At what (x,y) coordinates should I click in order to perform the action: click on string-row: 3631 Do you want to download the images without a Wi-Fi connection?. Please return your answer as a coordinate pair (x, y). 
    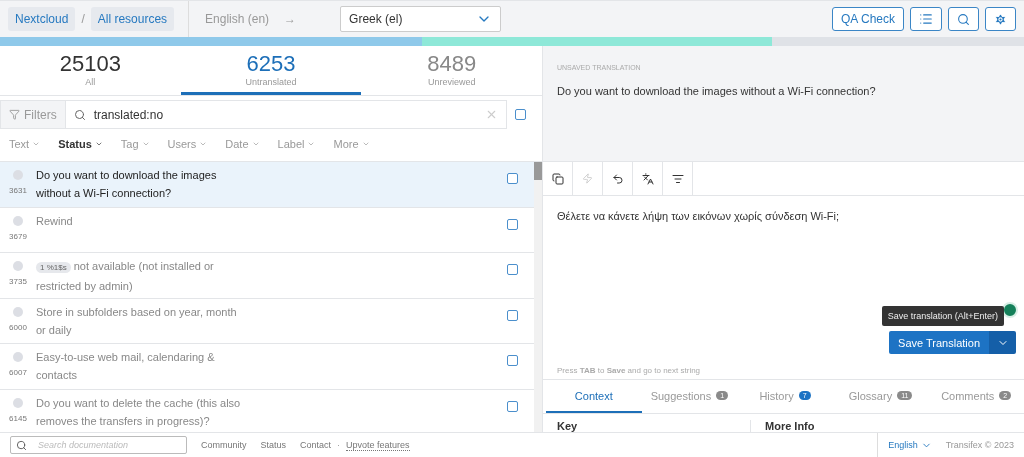
    Looking at the image, I should click on (267, 185).